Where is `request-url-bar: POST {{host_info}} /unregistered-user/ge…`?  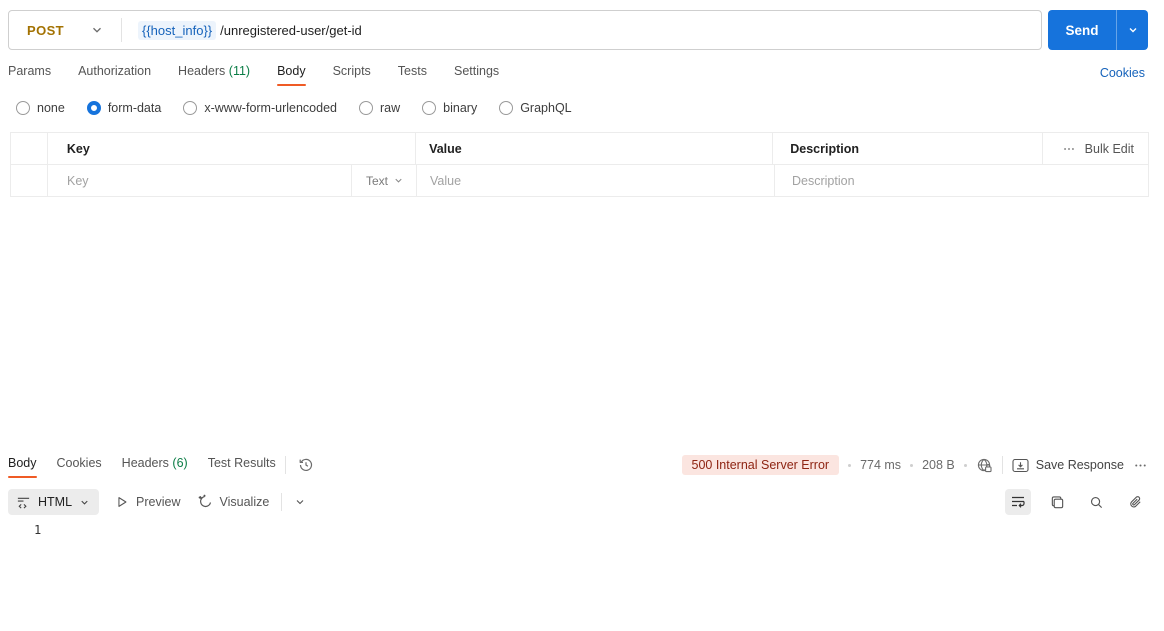
request-url-bar: POST {{host_info}} /unregistered-user/ge… is located at coordinates (525, 30).